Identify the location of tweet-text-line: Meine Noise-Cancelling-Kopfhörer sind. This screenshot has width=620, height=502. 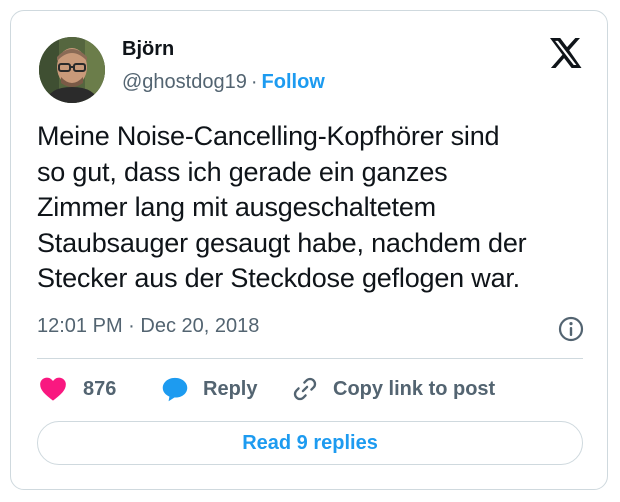
(268, 136).